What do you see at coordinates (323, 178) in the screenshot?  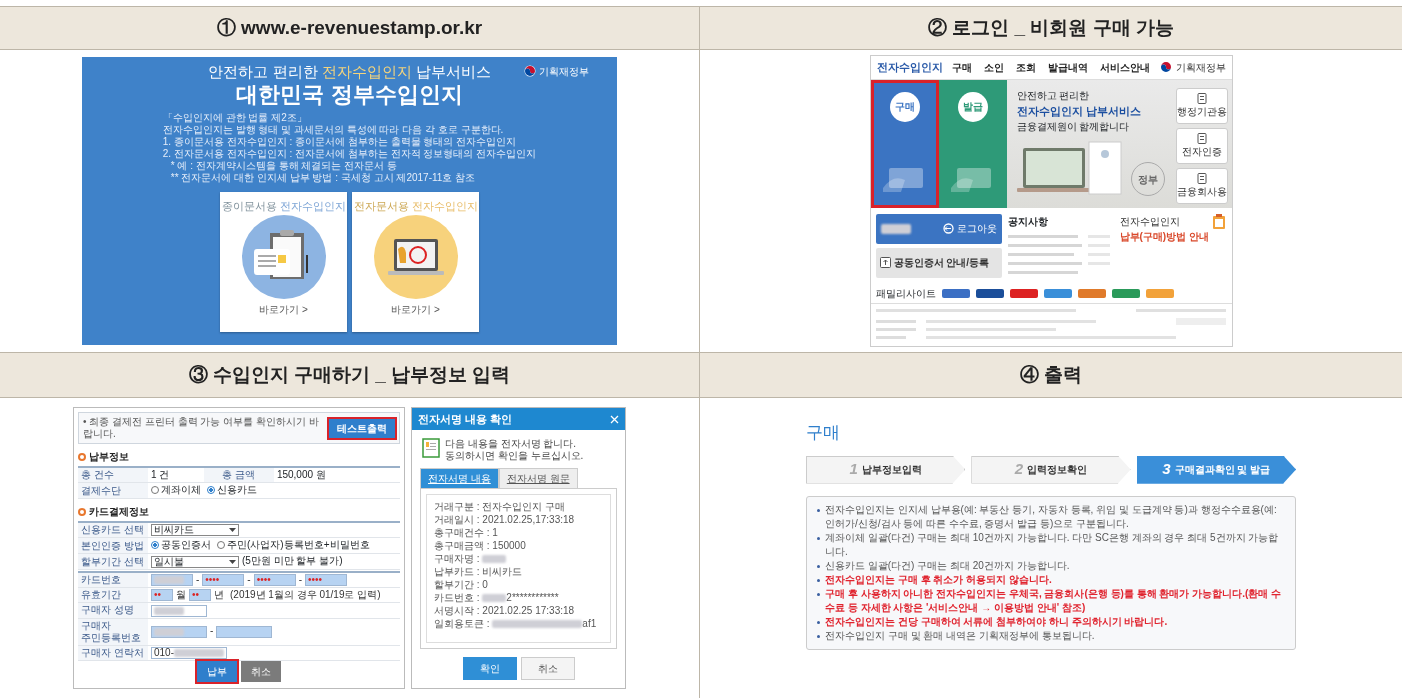 I see `law-text: ** 전자문서에 대한 인지세 납부 방법 : 국세청 고시 제2017-11호 참조` at bounding box center [323, 178].